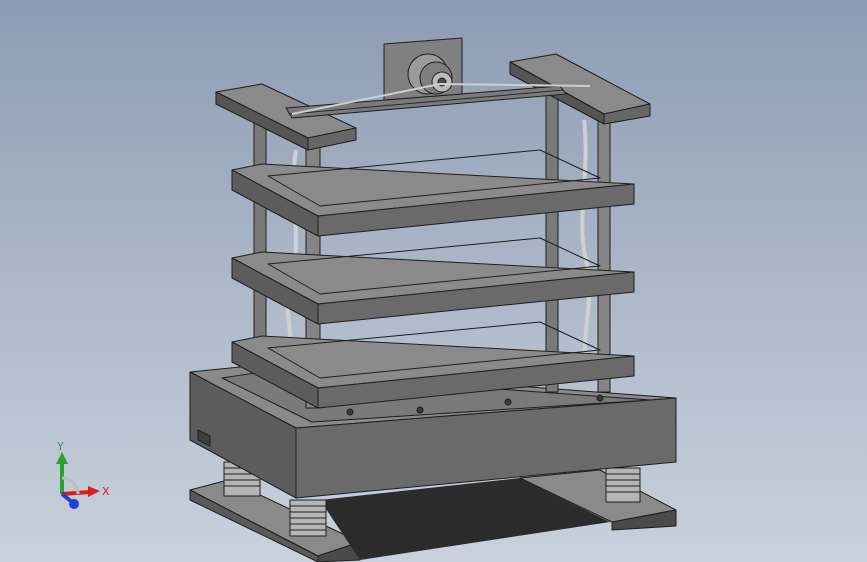 The width and height of the screenshot is (867, 562). What do you see at coordinates (286, 117) in the screenshot?
I see `top-crossbar-left` at bounding box center [286, 117].